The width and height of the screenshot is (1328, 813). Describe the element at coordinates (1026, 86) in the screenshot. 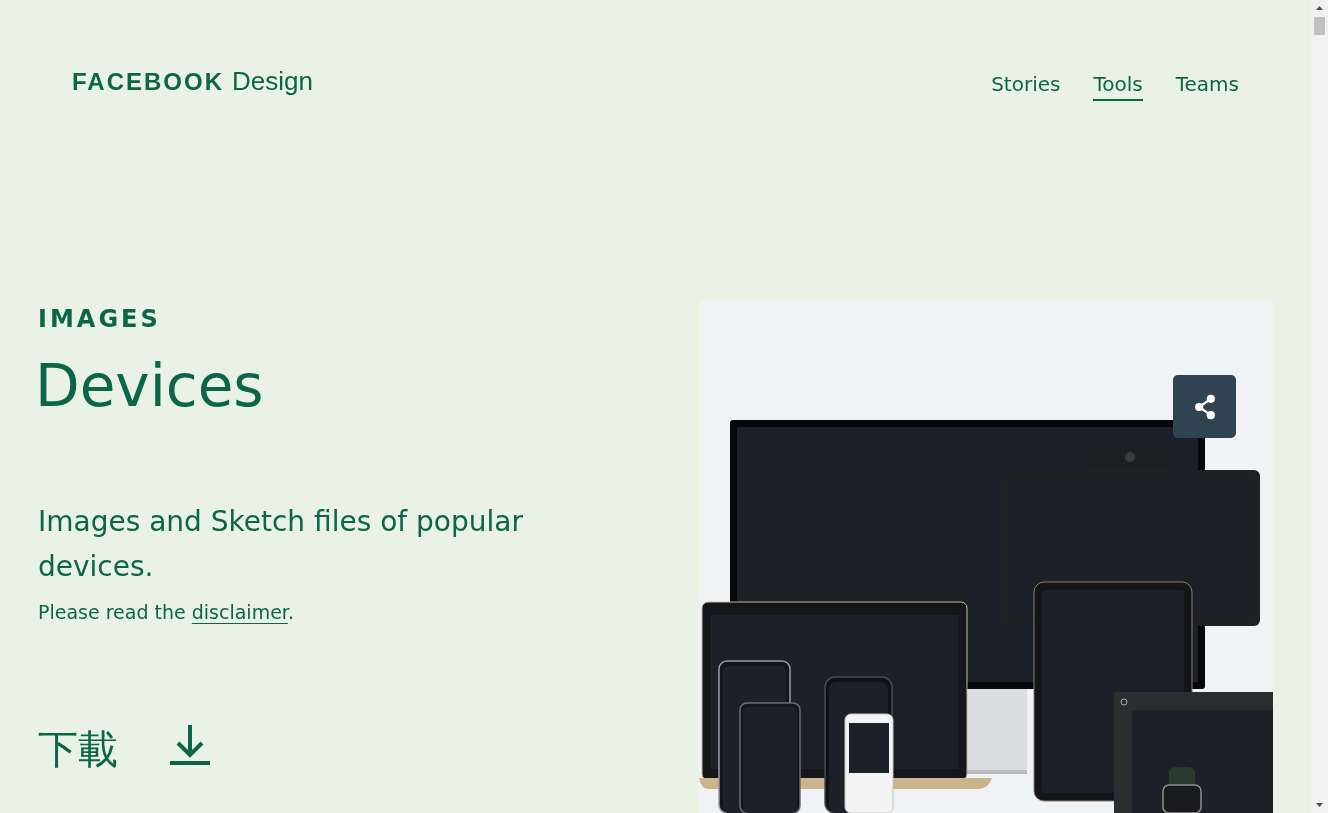

I see `nav-link: Stories` at that location.